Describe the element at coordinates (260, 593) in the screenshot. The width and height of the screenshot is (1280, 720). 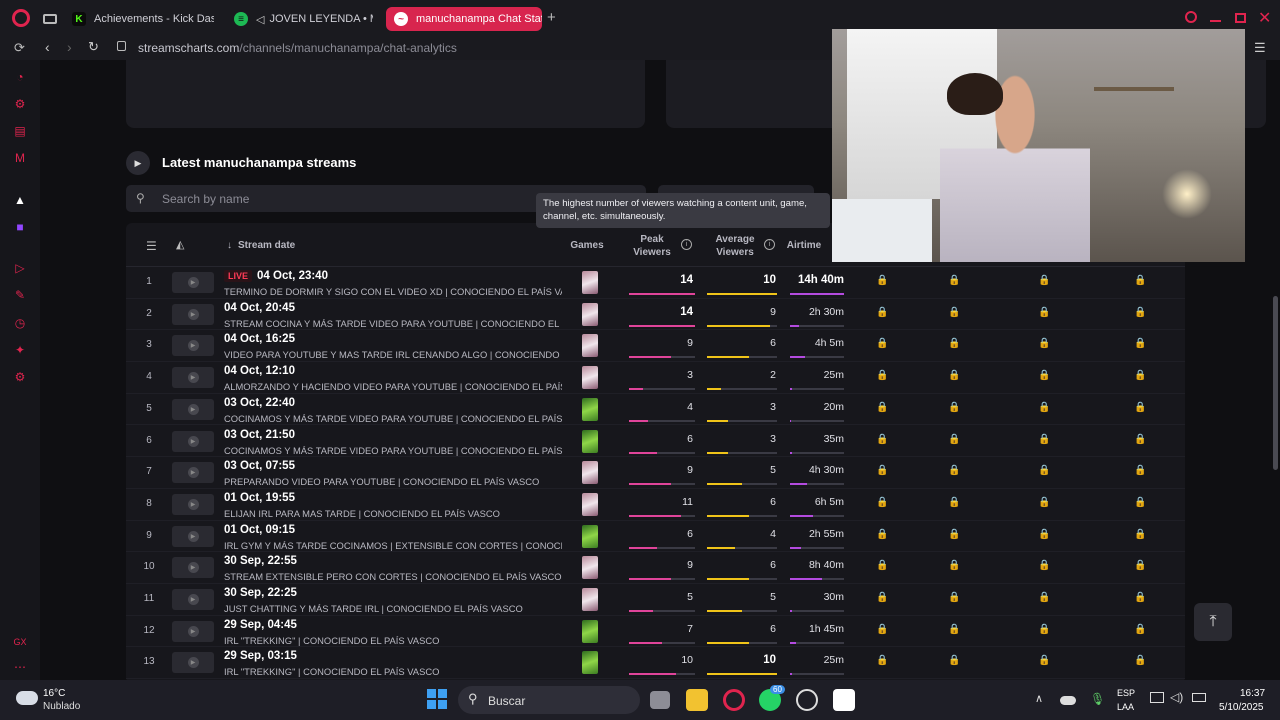
I see `stream-date: 30 Sep, 22:25` at that location.